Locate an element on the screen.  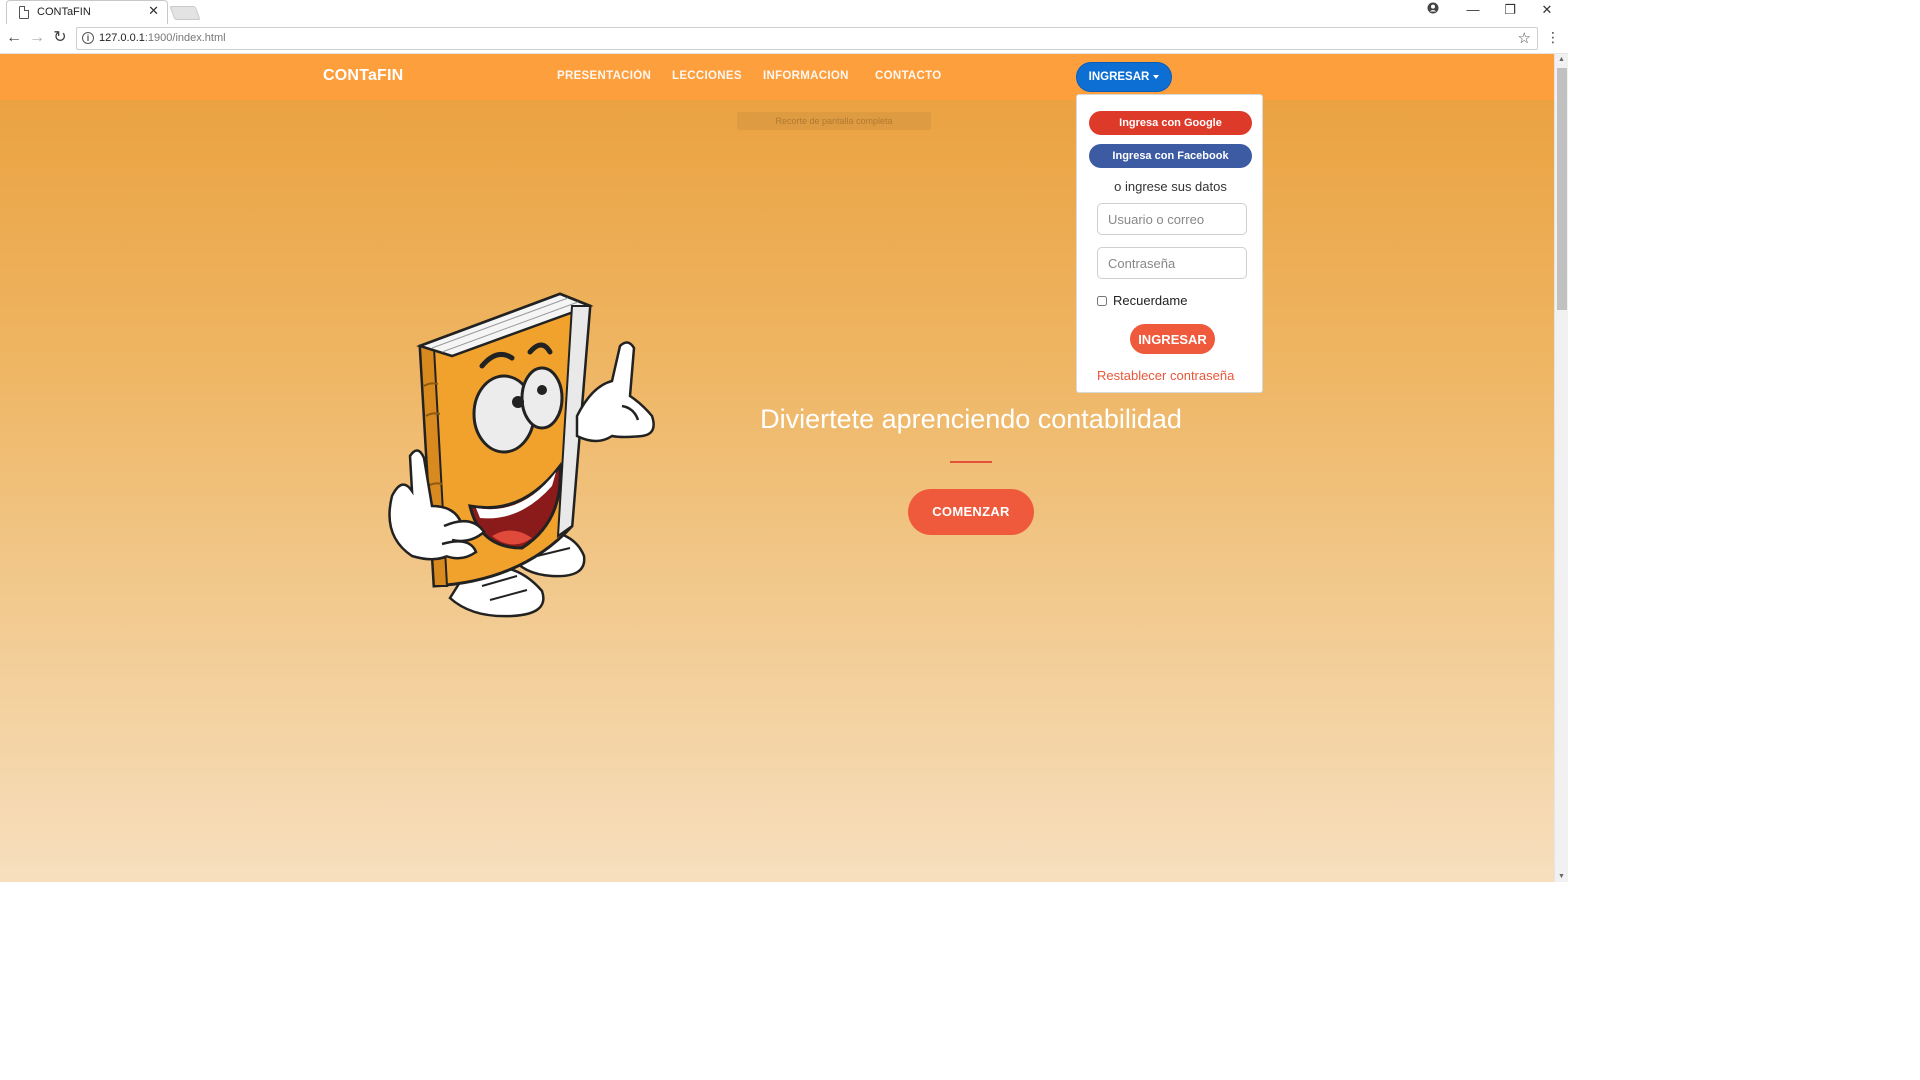
minimize-icon: — is located at coordinates (1473, 9).